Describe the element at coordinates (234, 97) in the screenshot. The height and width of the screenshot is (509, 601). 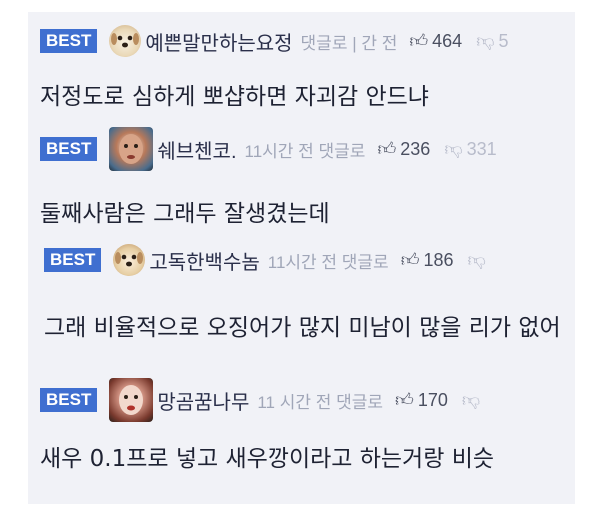
I see `comment-text: 저정도로 심하게 뽀샵하면 자괴감 안드냐` at that location.